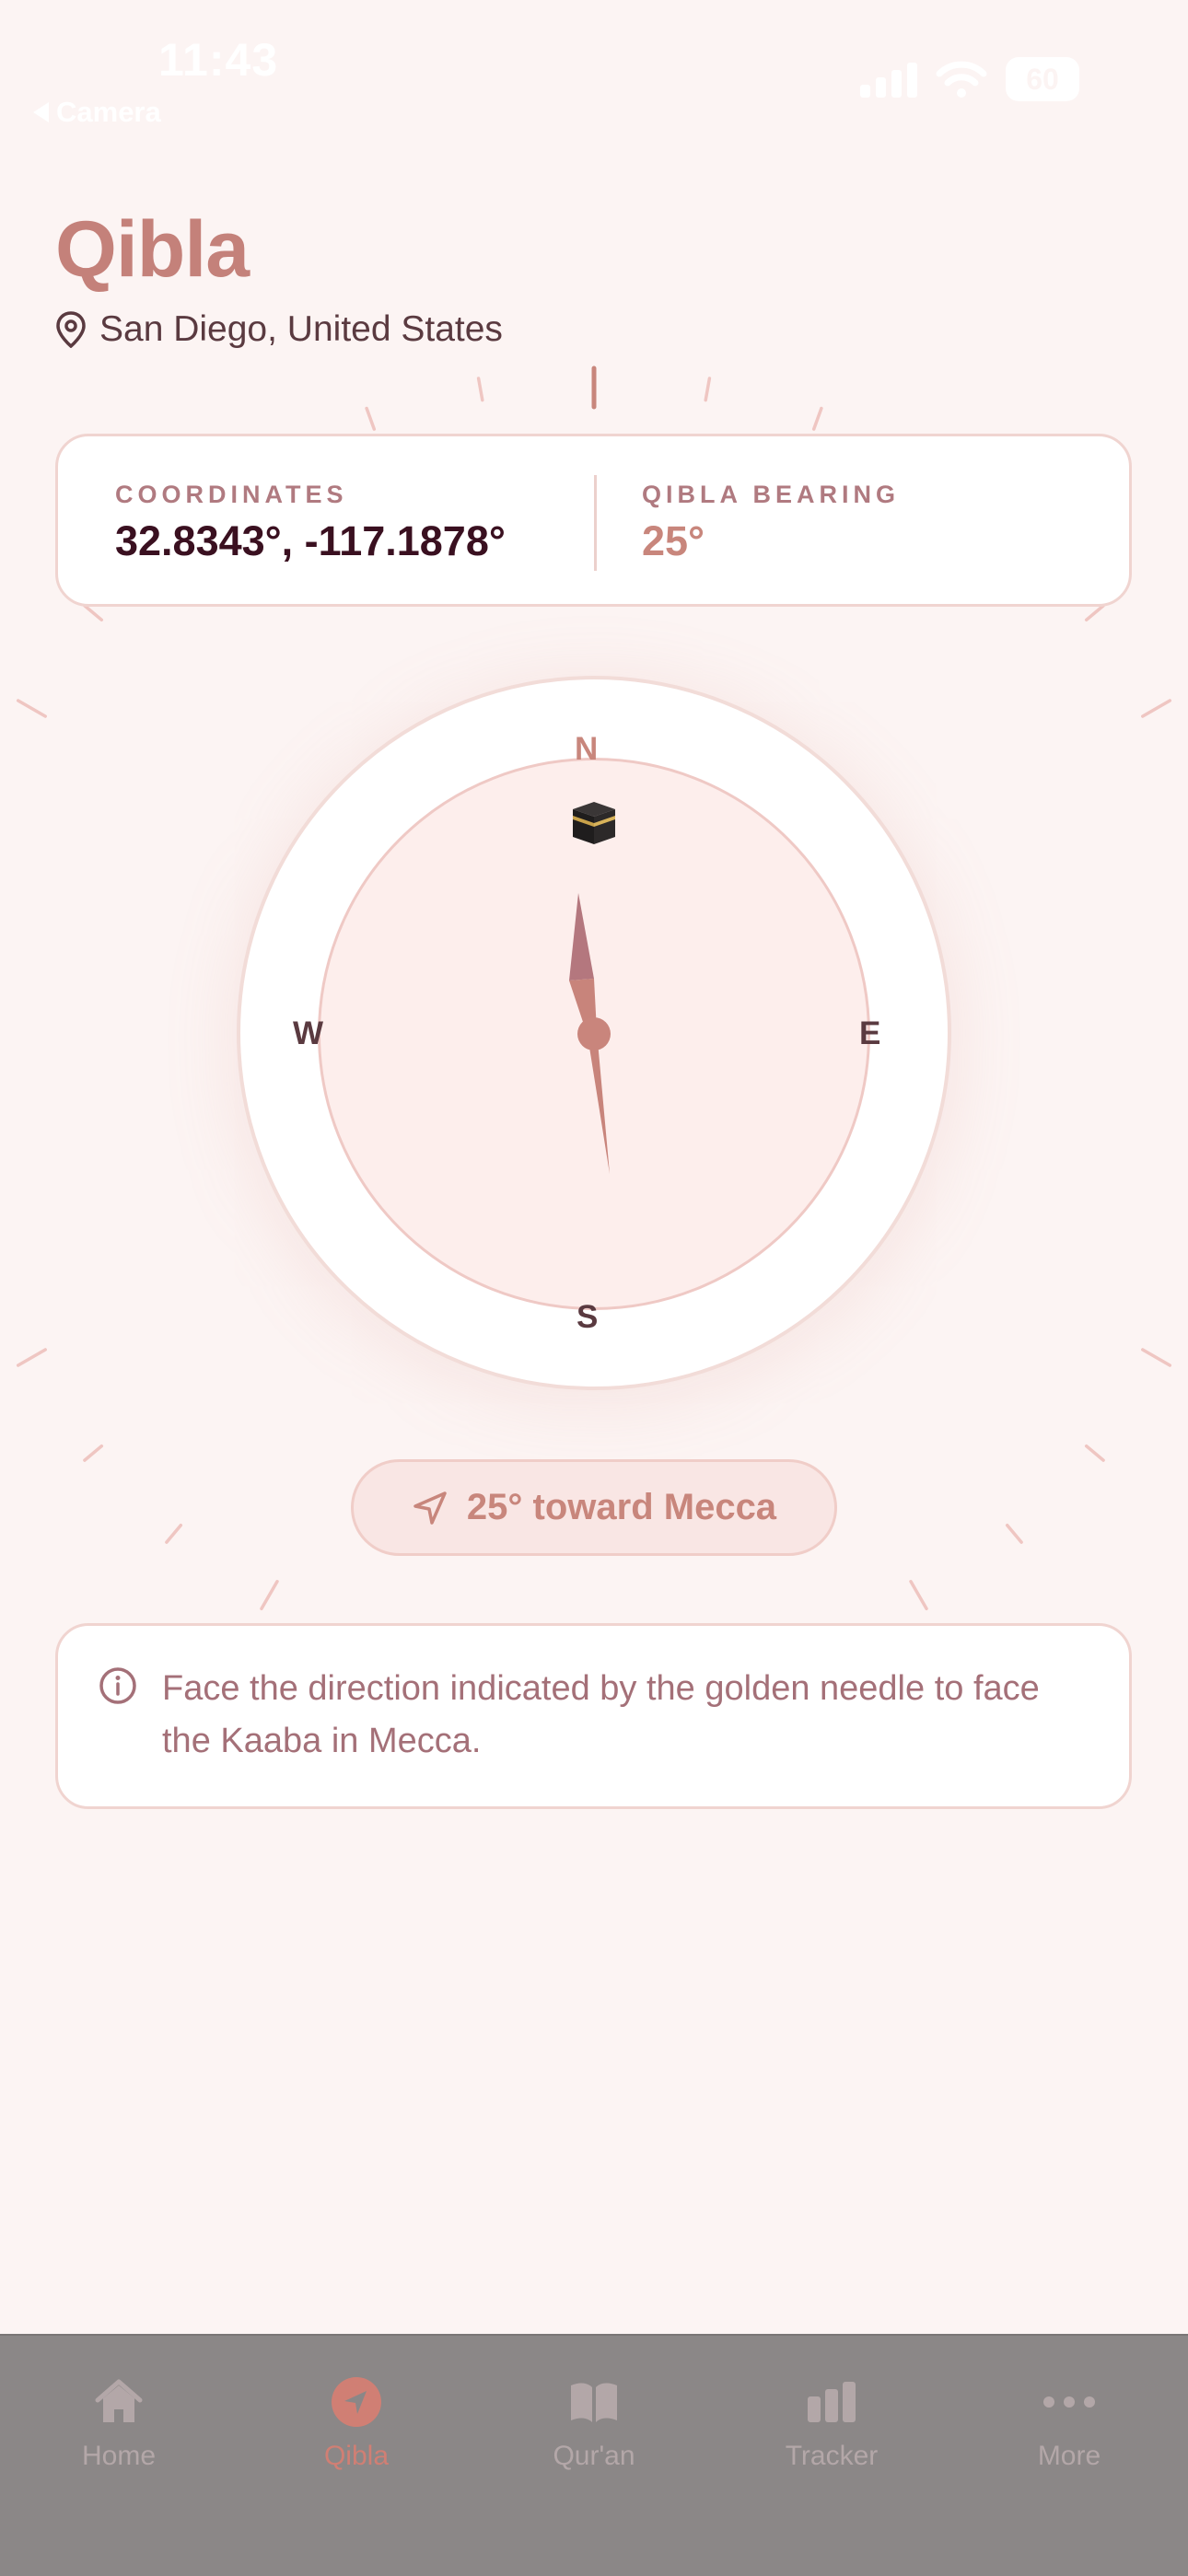 The height and width of the screenshot is (2576, 1188). Describe the element at coordinates (119, 2456) in the screenshot. I see `tab-label: Home` at that location.